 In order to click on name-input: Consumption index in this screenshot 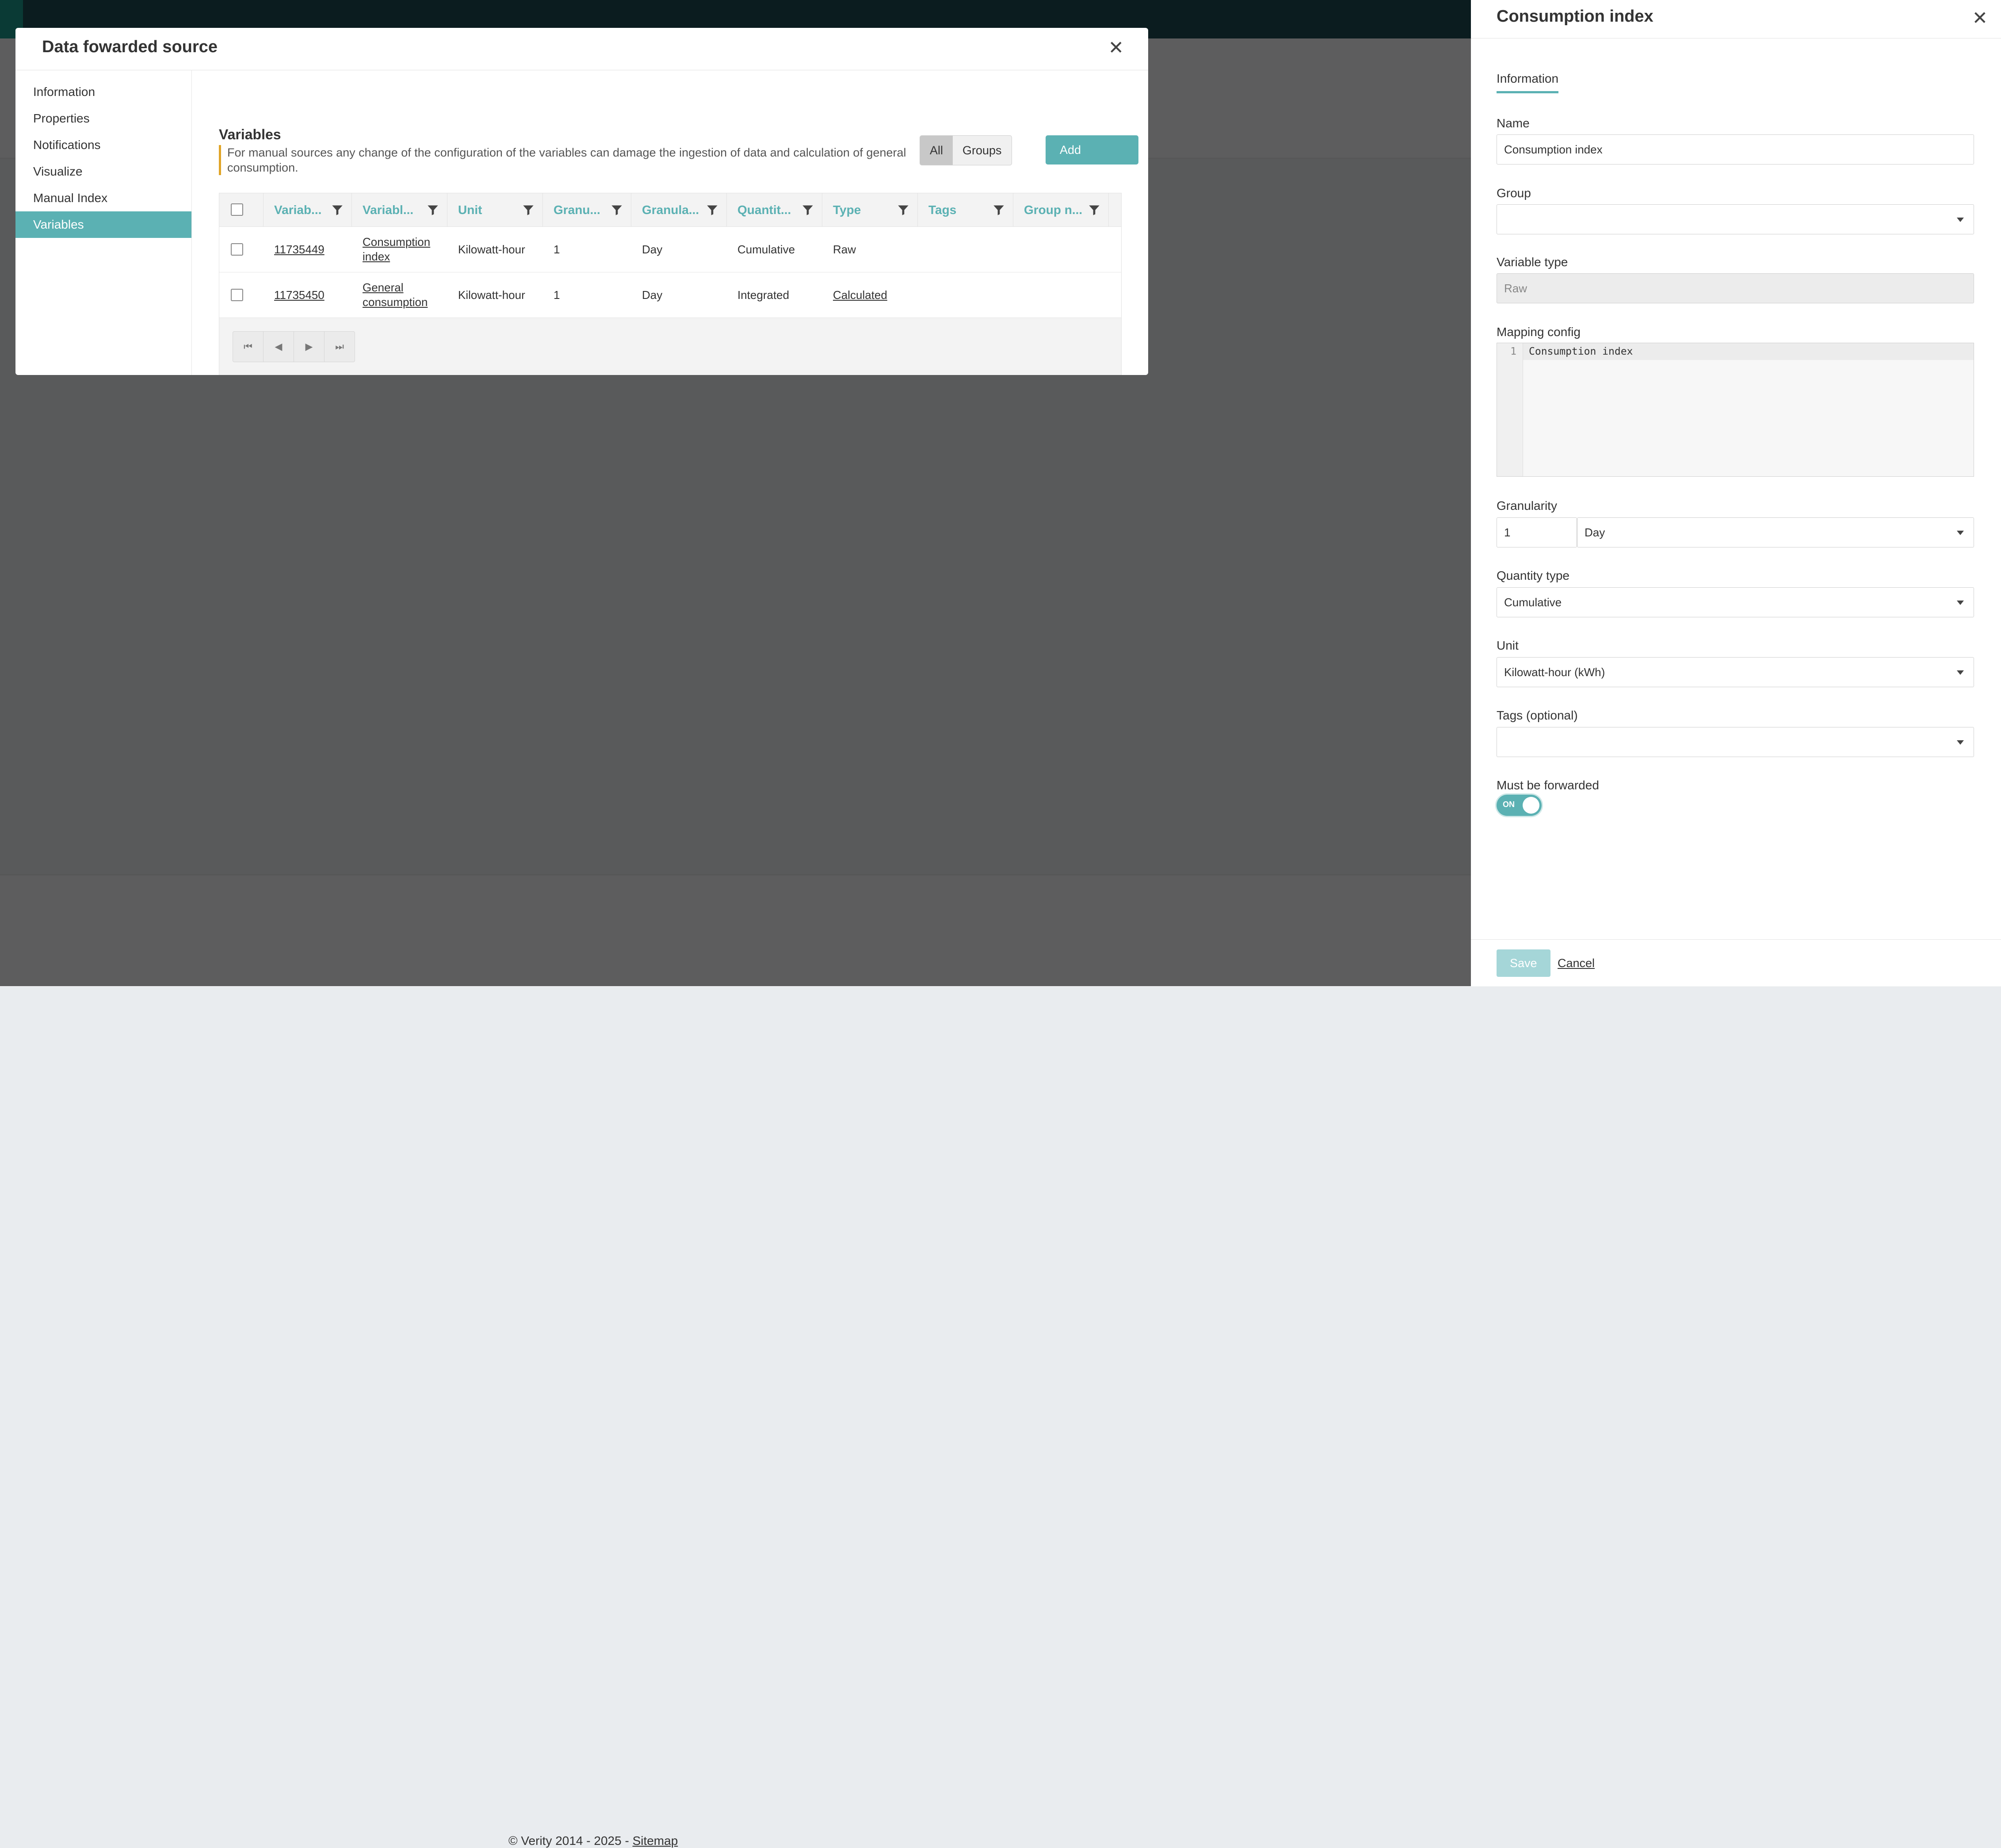, I will do `click(1735, 149)`.